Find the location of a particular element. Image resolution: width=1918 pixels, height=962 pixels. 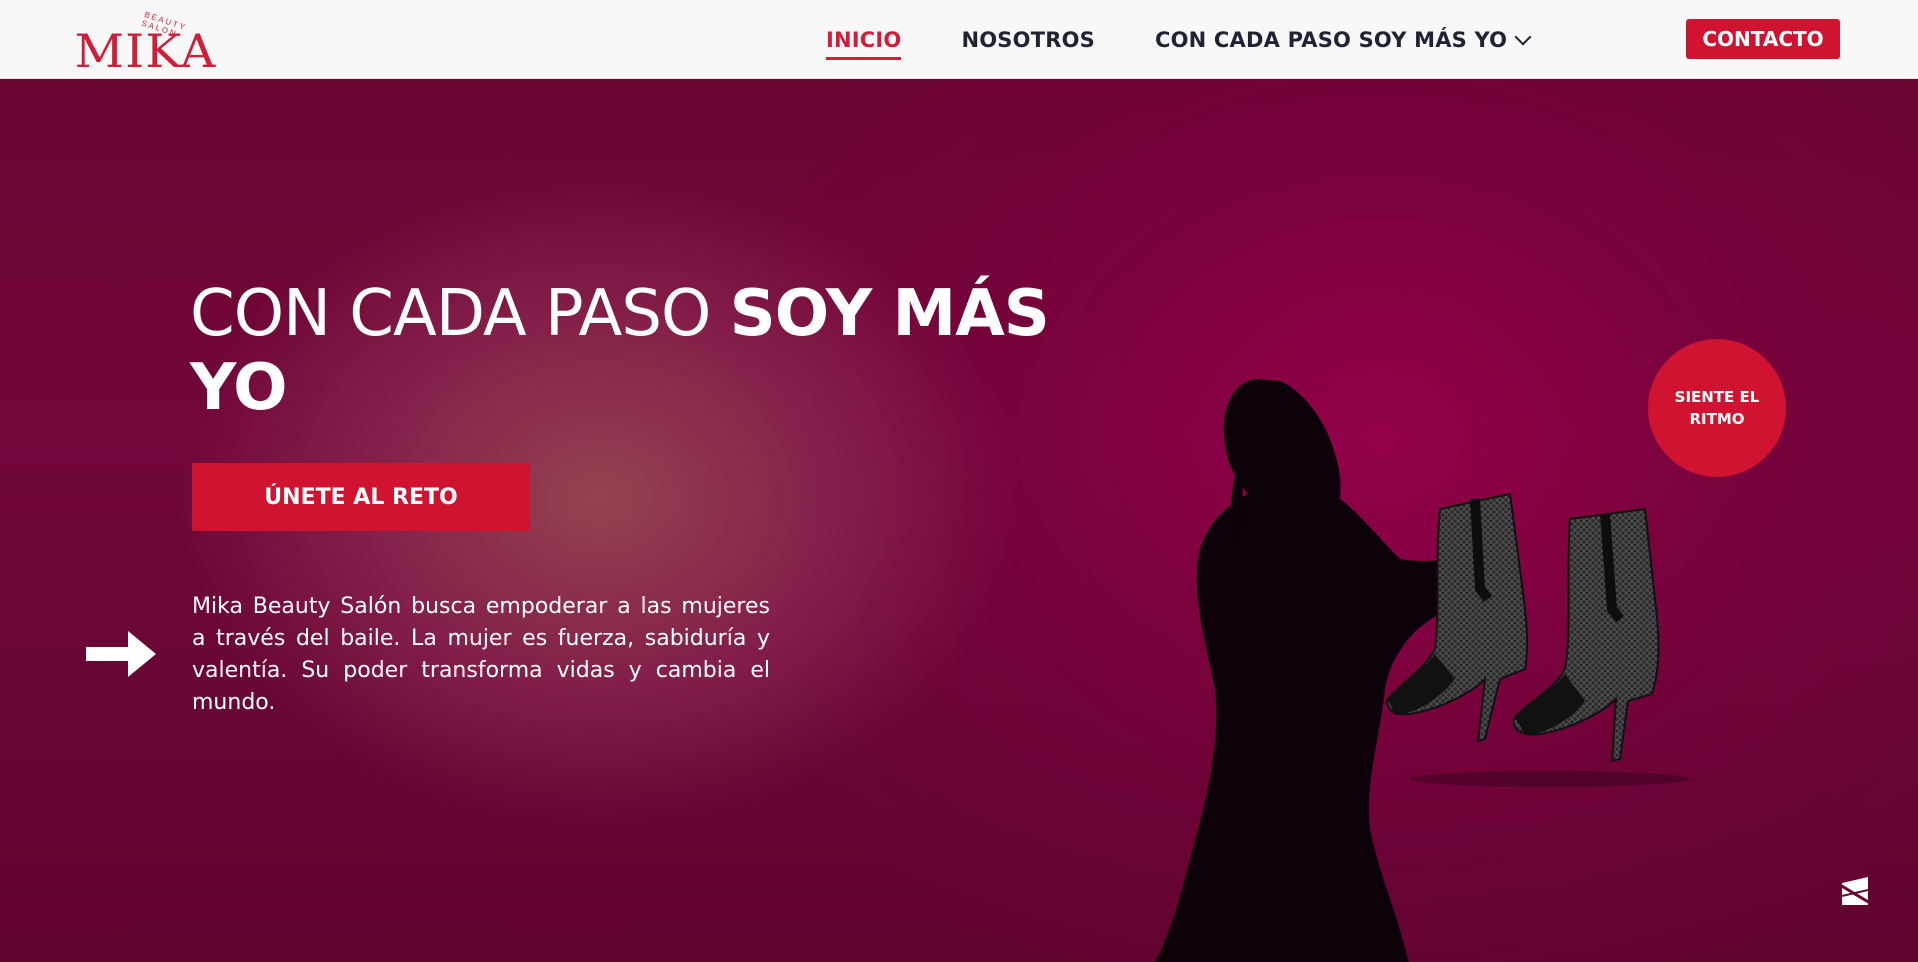

nav-item-con-cada-paso: CON CADA PASO SOY MÁS YO is located at coordinates (1343, 39).